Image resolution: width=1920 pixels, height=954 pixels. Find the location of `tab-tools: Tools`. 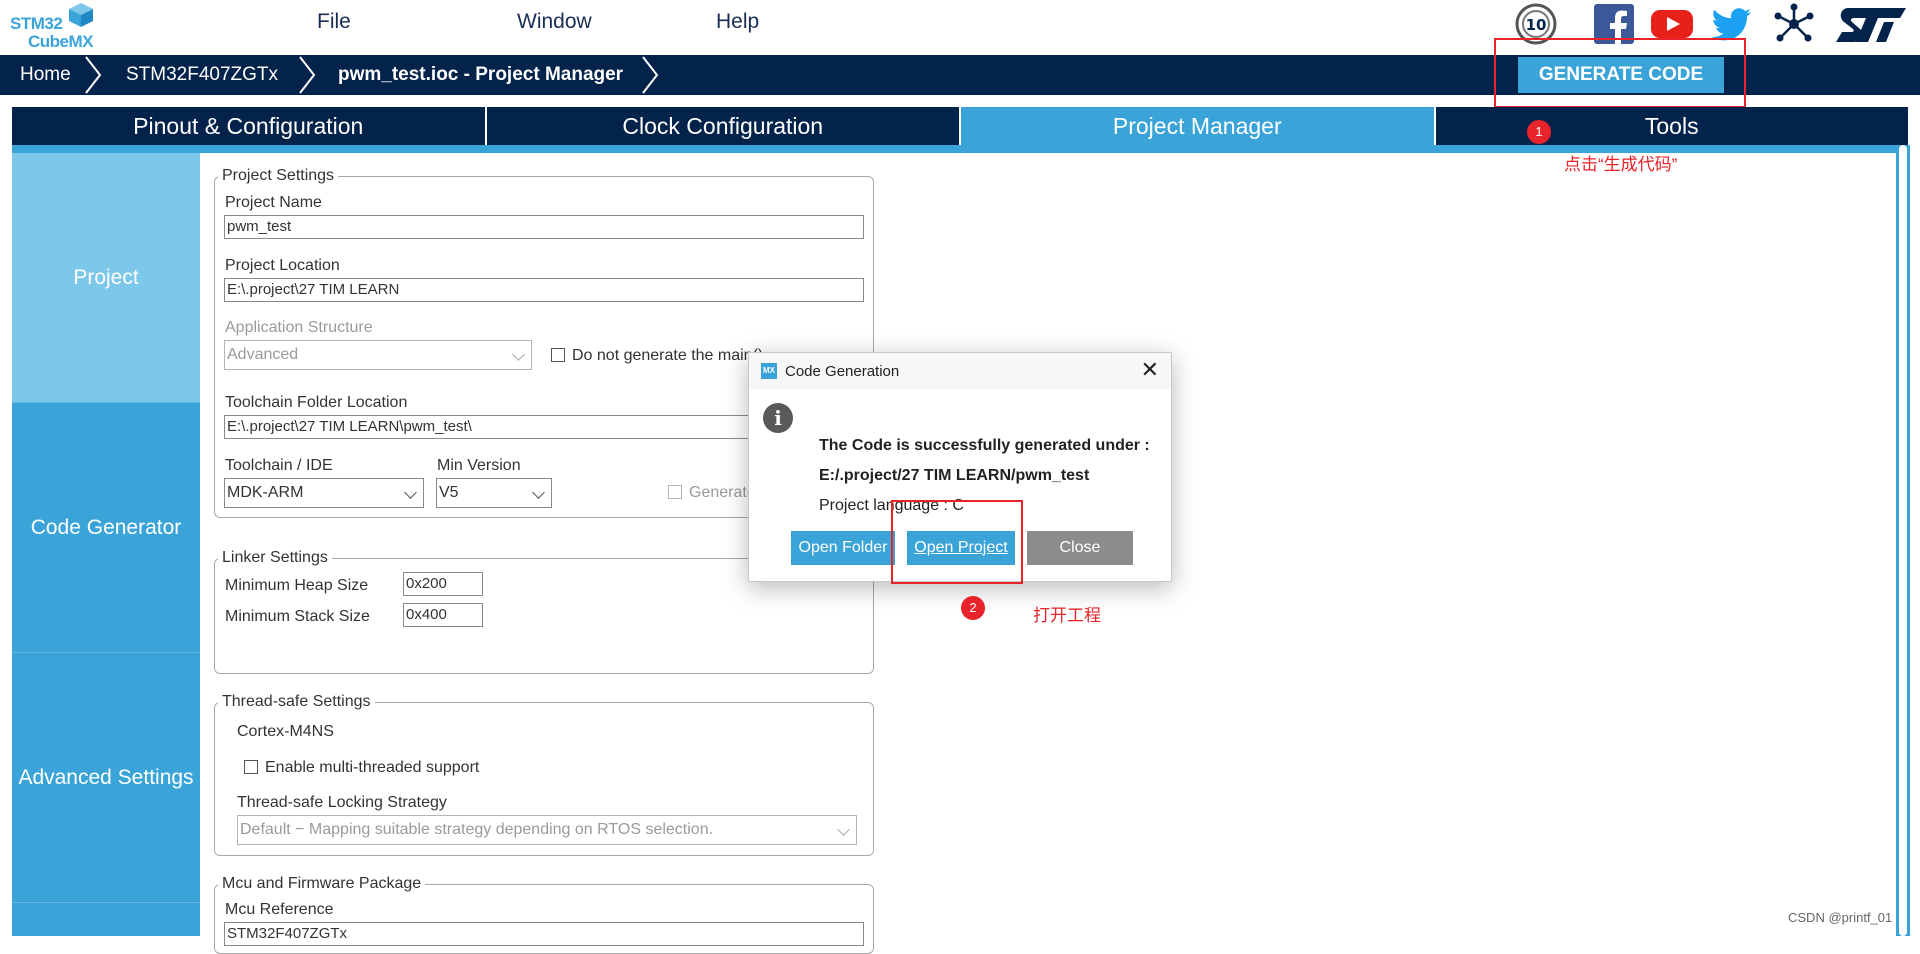

tab-tools: Tools is located at coordinates (1672, 126).